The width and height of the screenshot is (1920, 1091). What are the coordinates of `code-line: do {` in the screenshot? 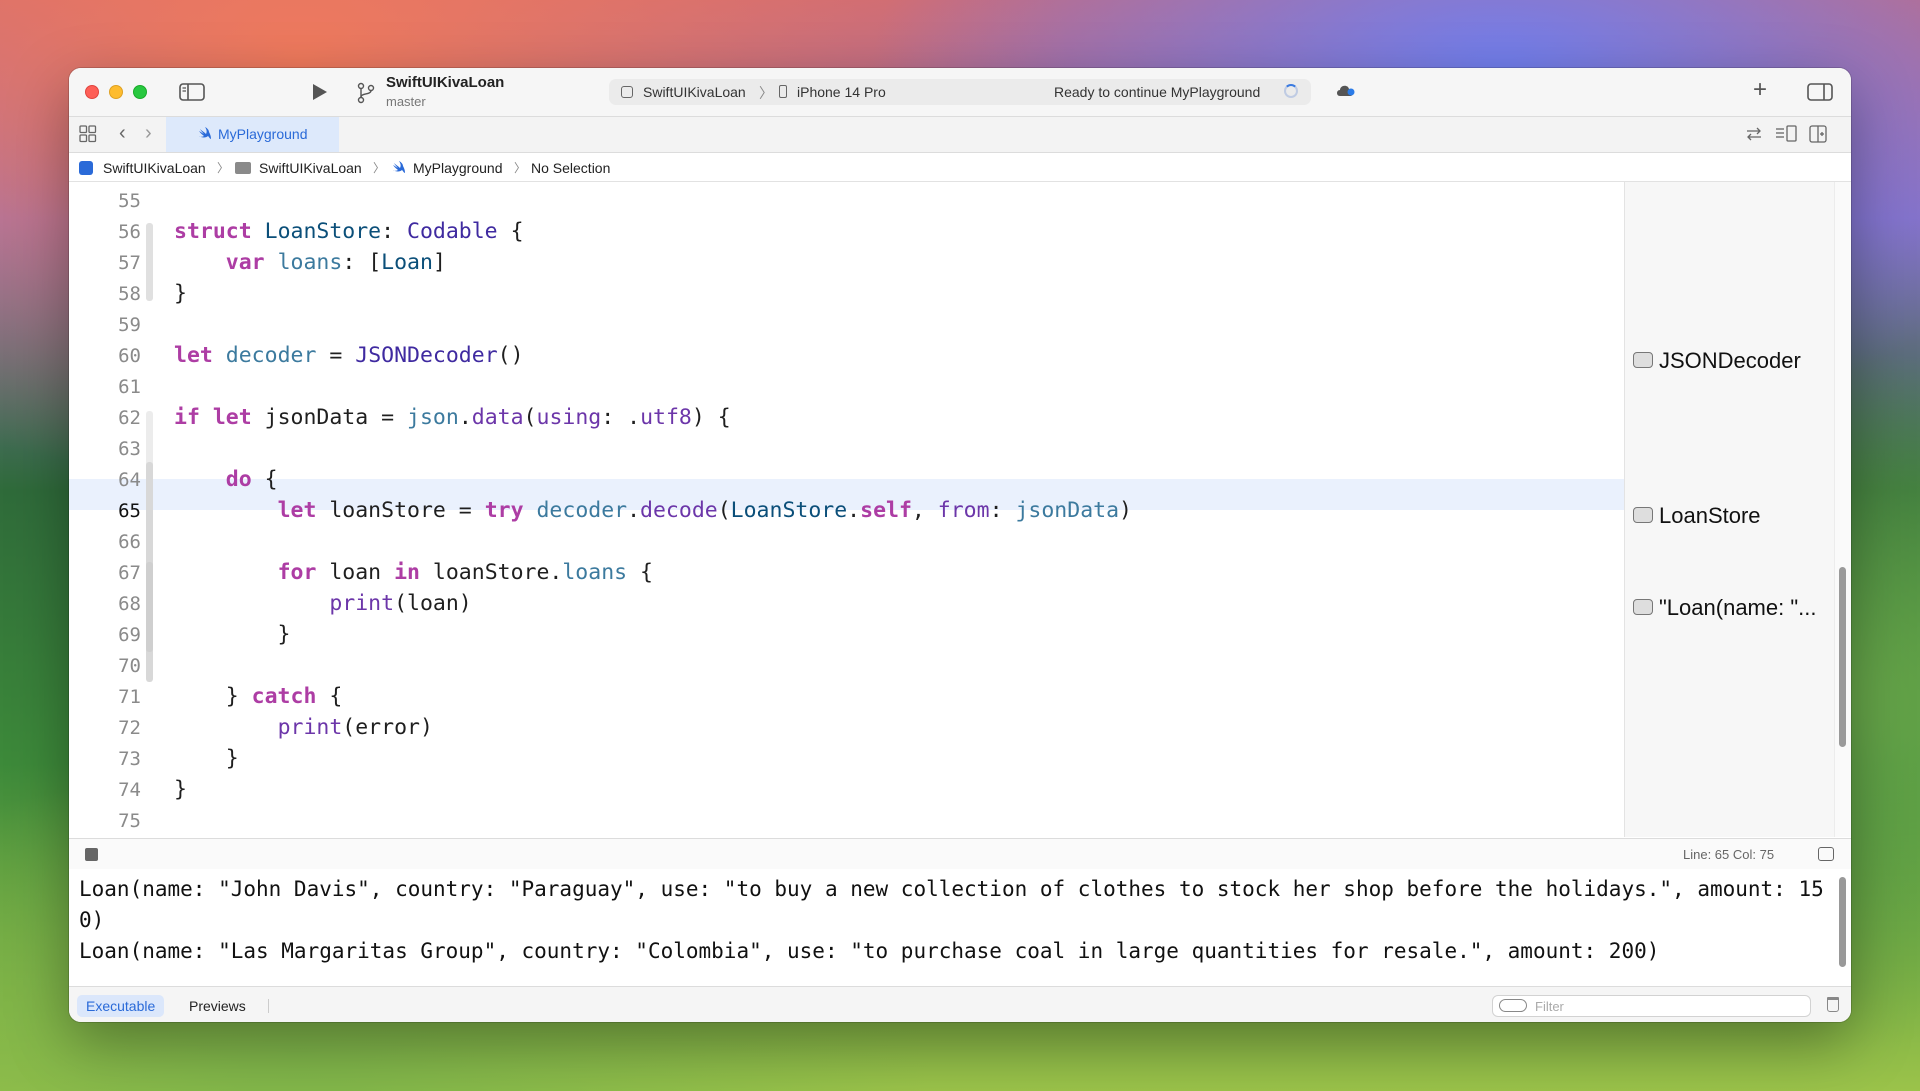 It's located at (251, 479).